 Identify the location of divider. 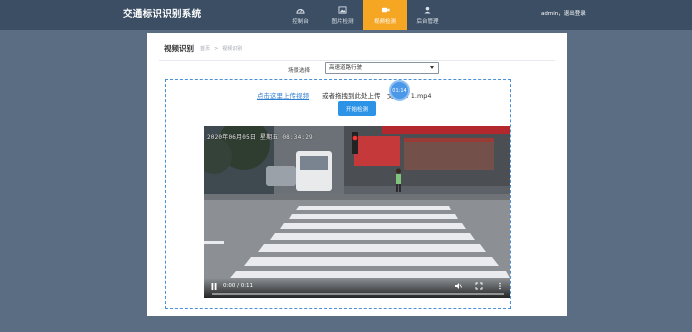
(357, 60).